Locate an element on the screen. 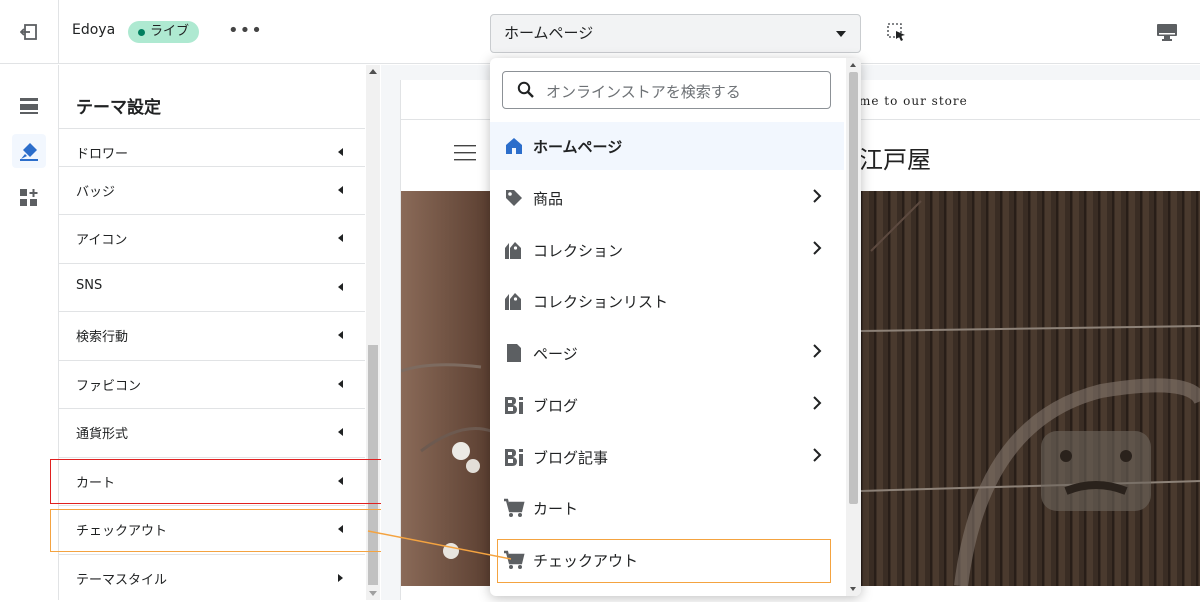 The width and height of the screenshot is (1200, 602). dropdown-item-label: コレクション is located at coordinates (578, 251).